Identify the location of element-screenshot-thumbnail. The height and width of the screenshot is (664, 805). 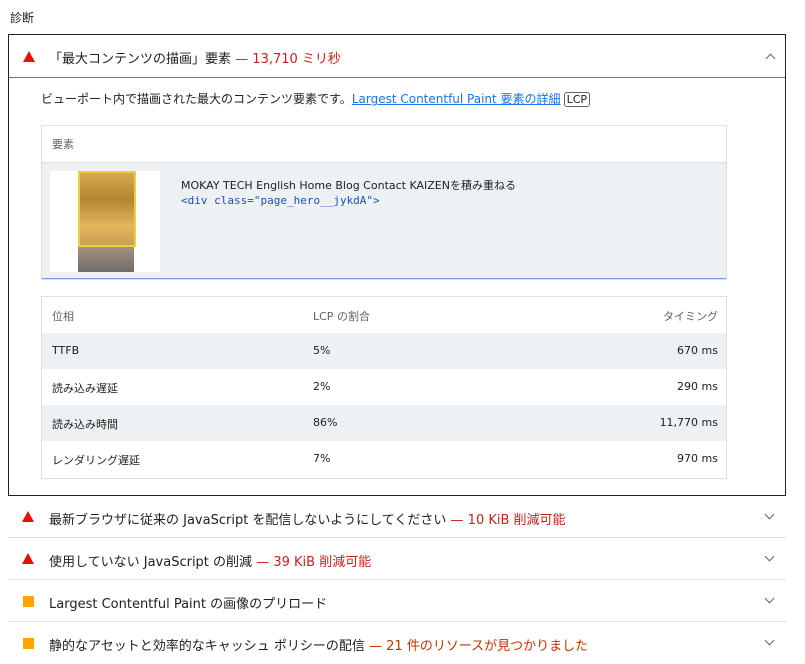
(105, 221).